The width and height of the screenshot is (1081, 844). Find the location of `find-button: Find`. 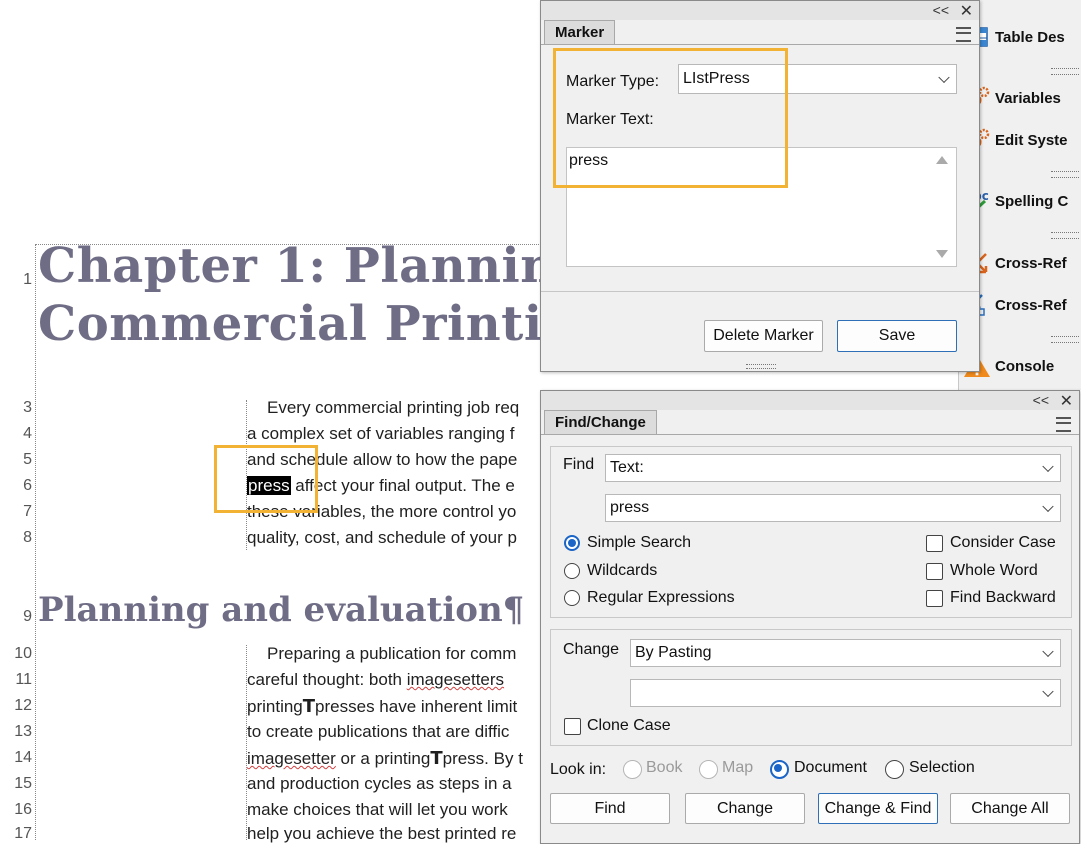

find-button: Find is located at coordinates (610, 808).